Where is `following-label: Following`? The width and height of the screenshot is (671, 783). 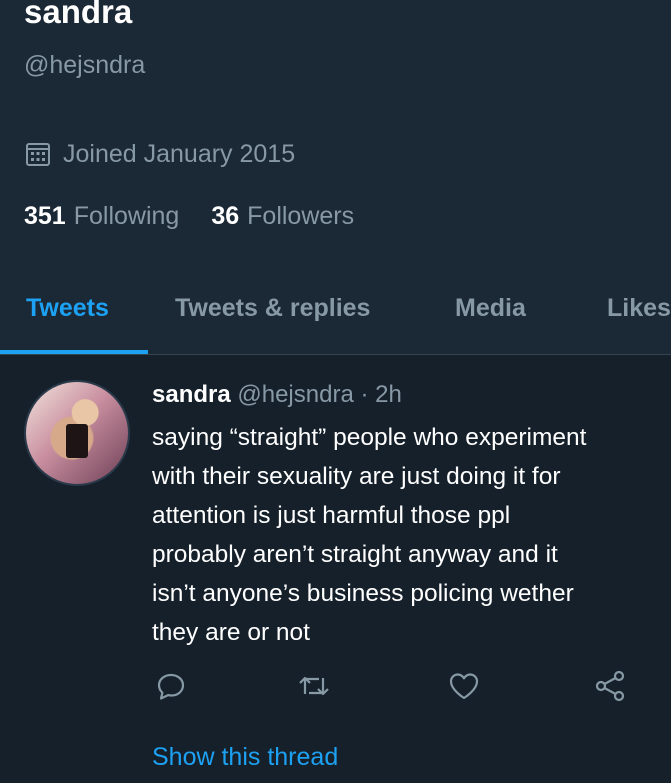 following-label: Following is located at coordinates (126, 216).